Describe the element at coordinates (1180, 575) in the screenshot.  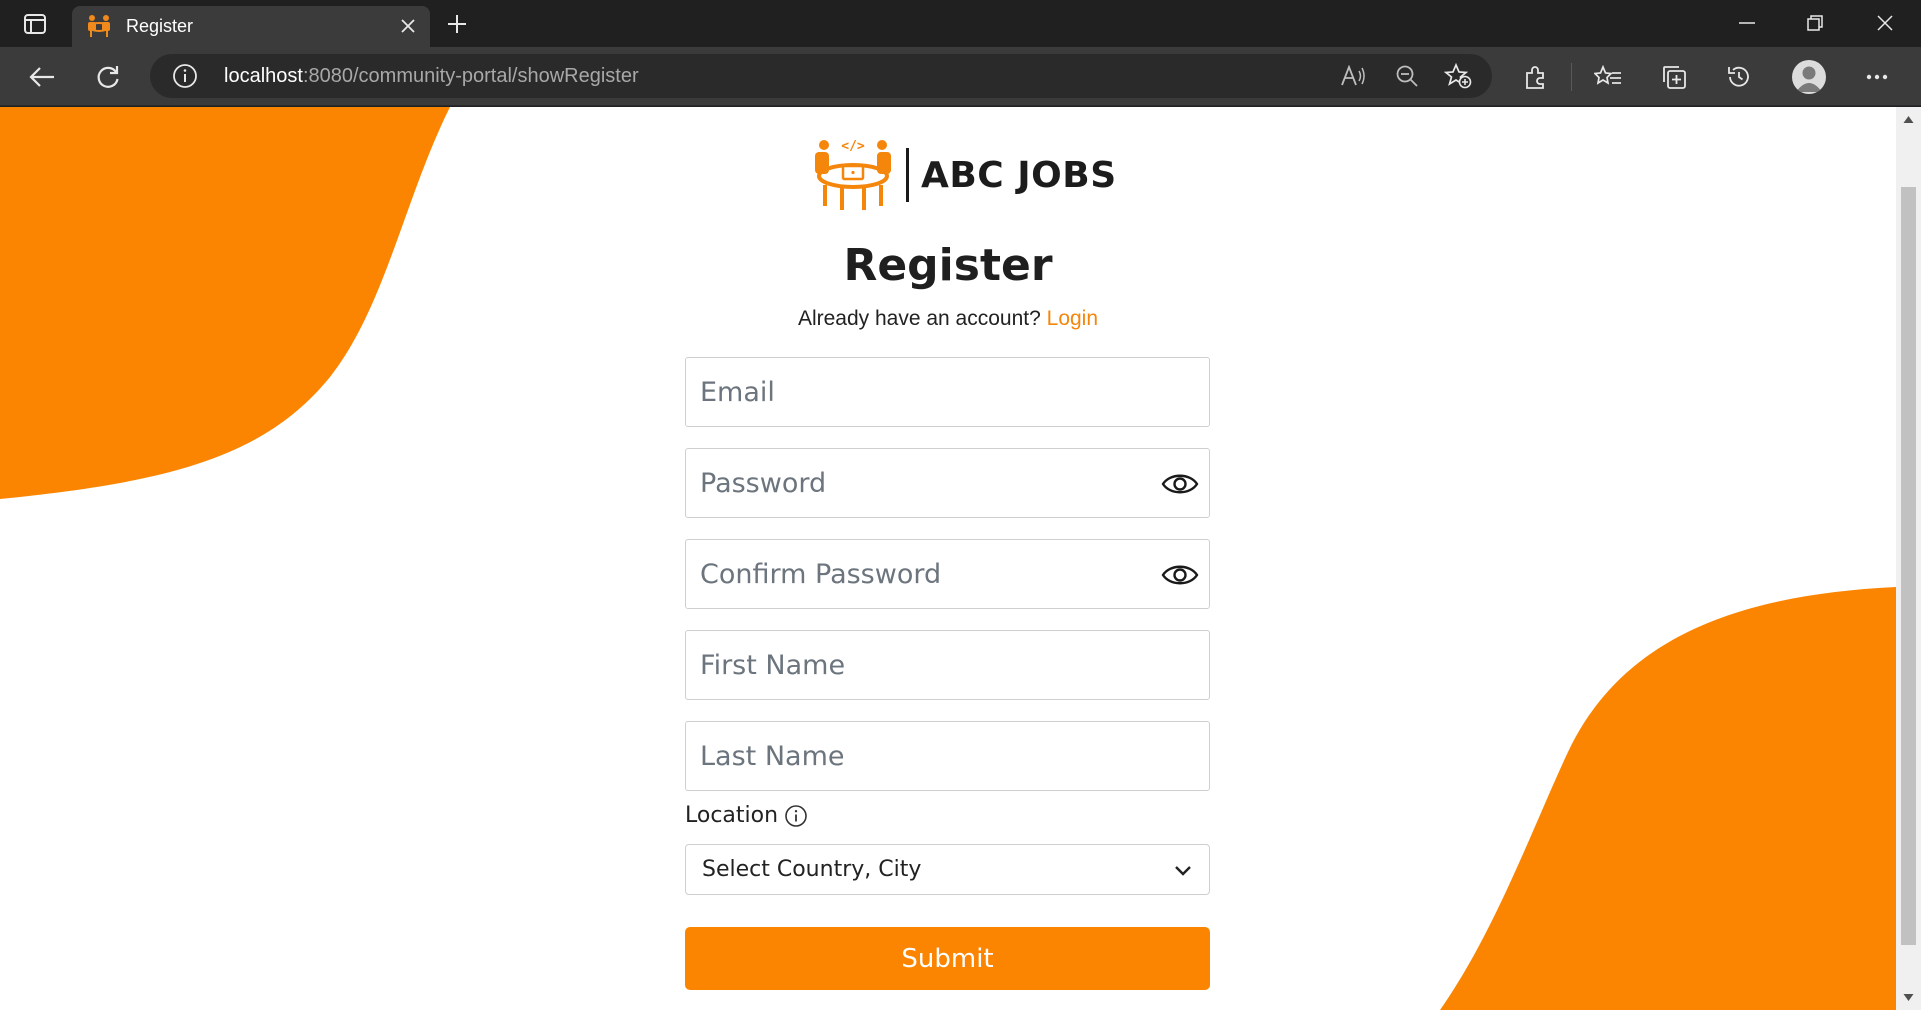
I see `show-confirm-password-eye-icon` at that location.